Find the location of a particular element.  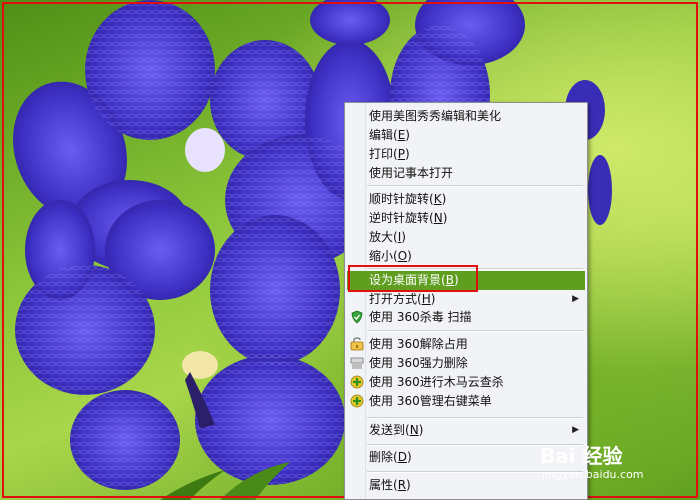

accelerator-key: K is located at coordinates (437, 199).